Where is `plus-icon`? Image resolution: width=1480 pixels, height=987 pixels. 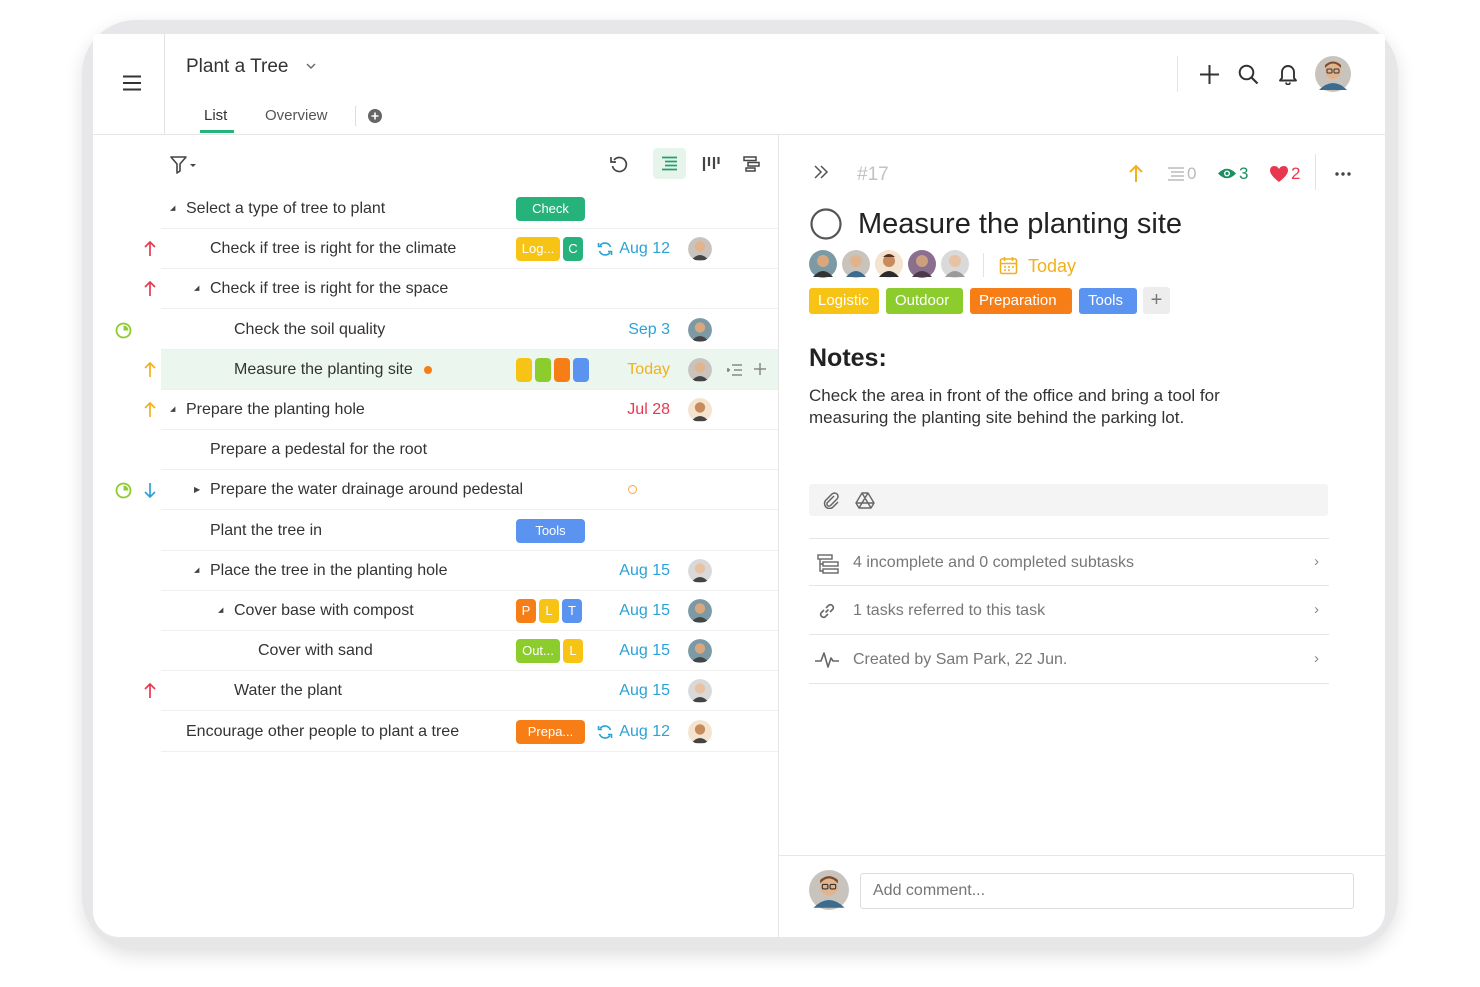 plus-icon is located at coordinates (1209, 74).